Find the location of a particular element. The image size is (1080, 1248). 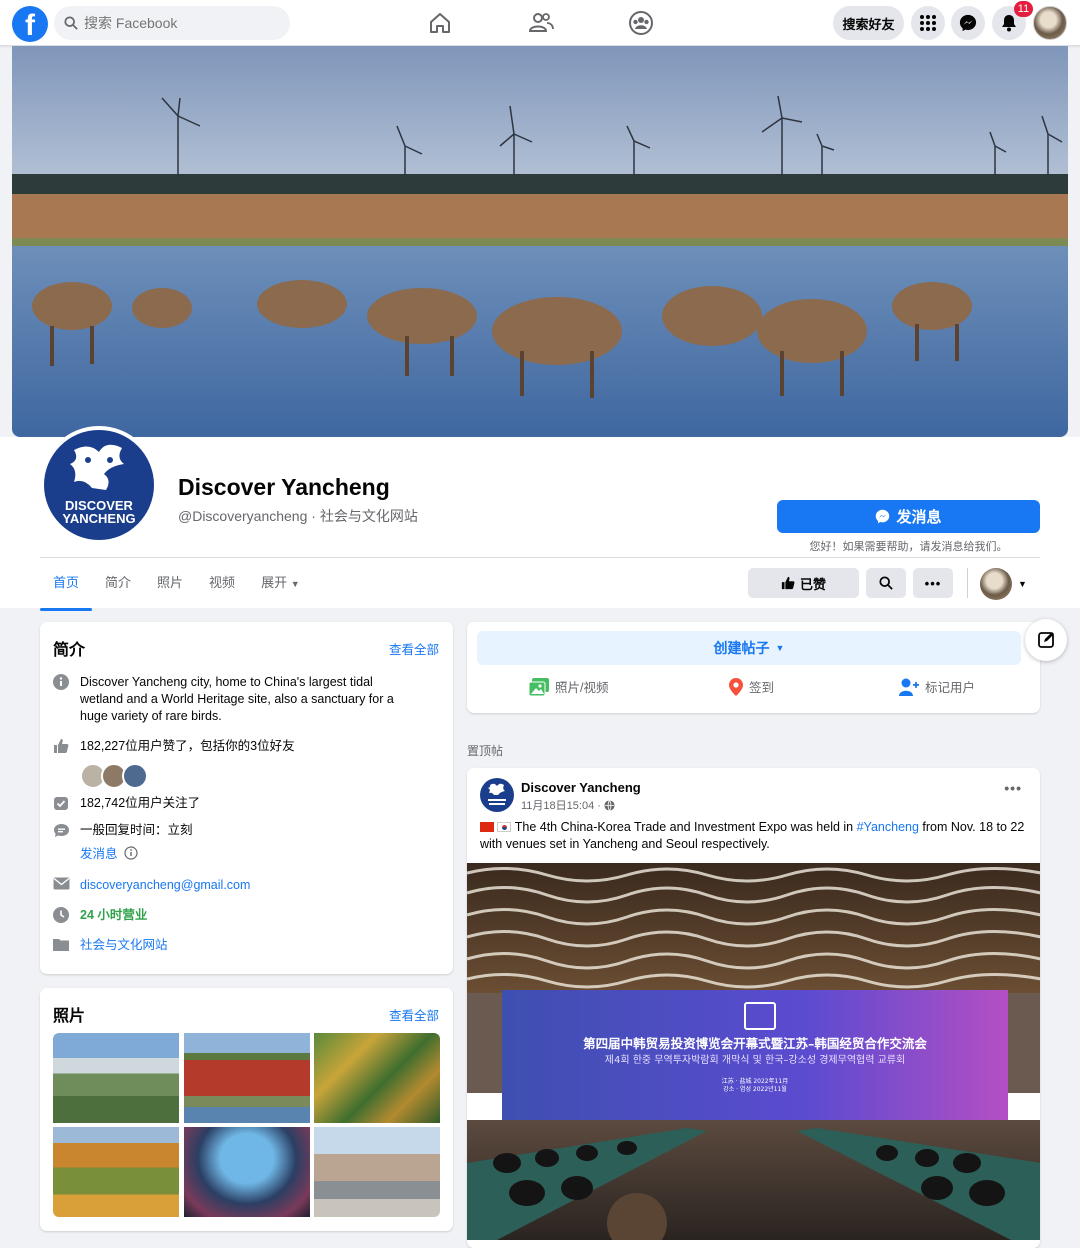

photo-video-label: 照片/视频 is located at coordinates (582, 688).